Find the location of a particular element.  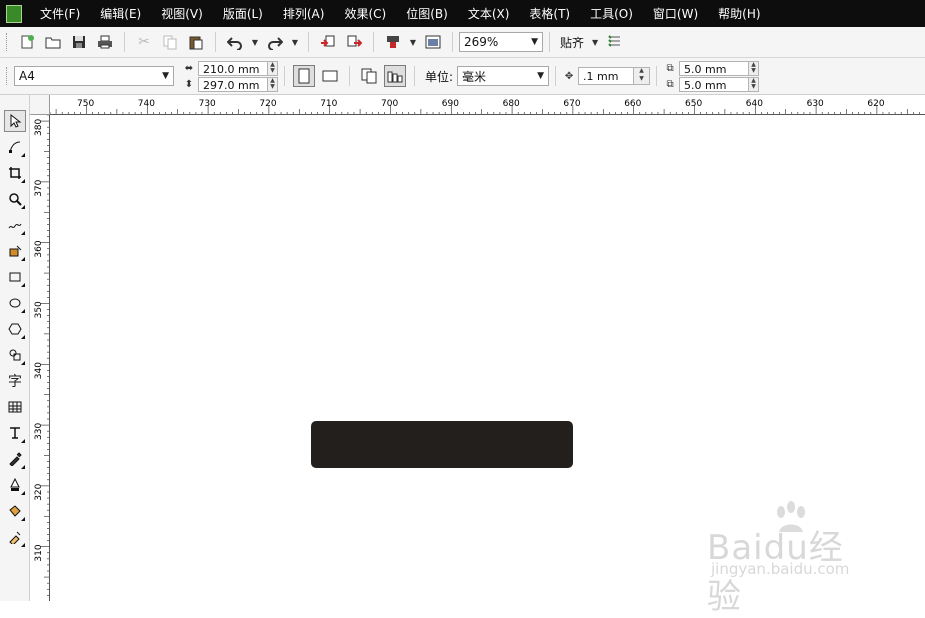

redo-icon is located at coordinates (275, 42).